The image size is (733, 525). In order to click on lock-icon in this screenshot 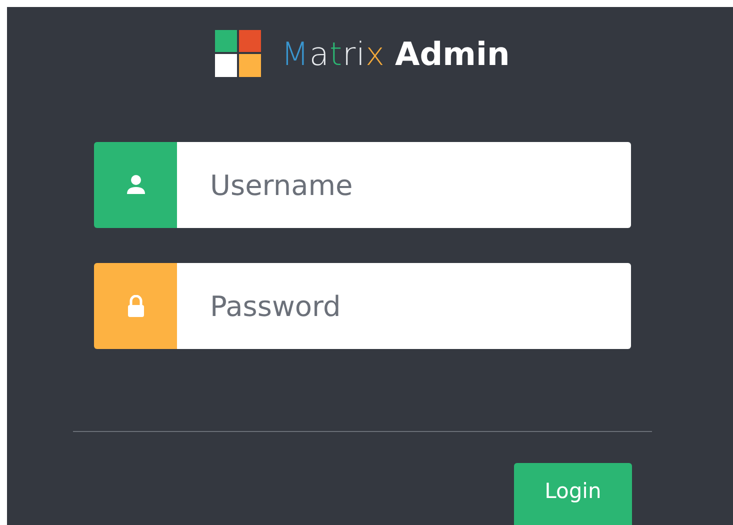, I will do `click(136, 306)`.